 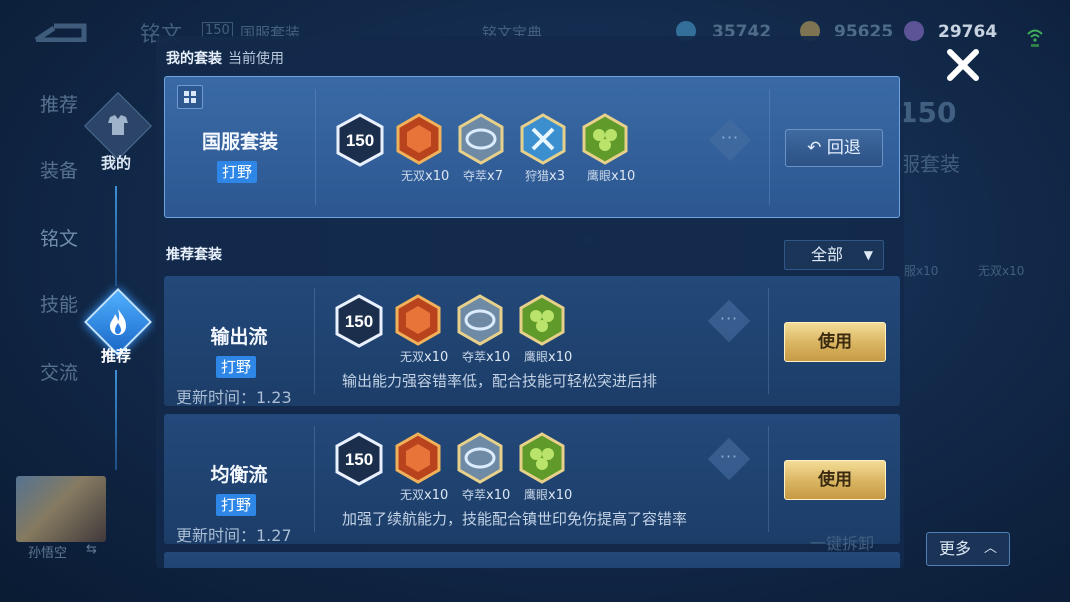 I want to click on hero-name: 孙悟空, so click(x=48, y=553).